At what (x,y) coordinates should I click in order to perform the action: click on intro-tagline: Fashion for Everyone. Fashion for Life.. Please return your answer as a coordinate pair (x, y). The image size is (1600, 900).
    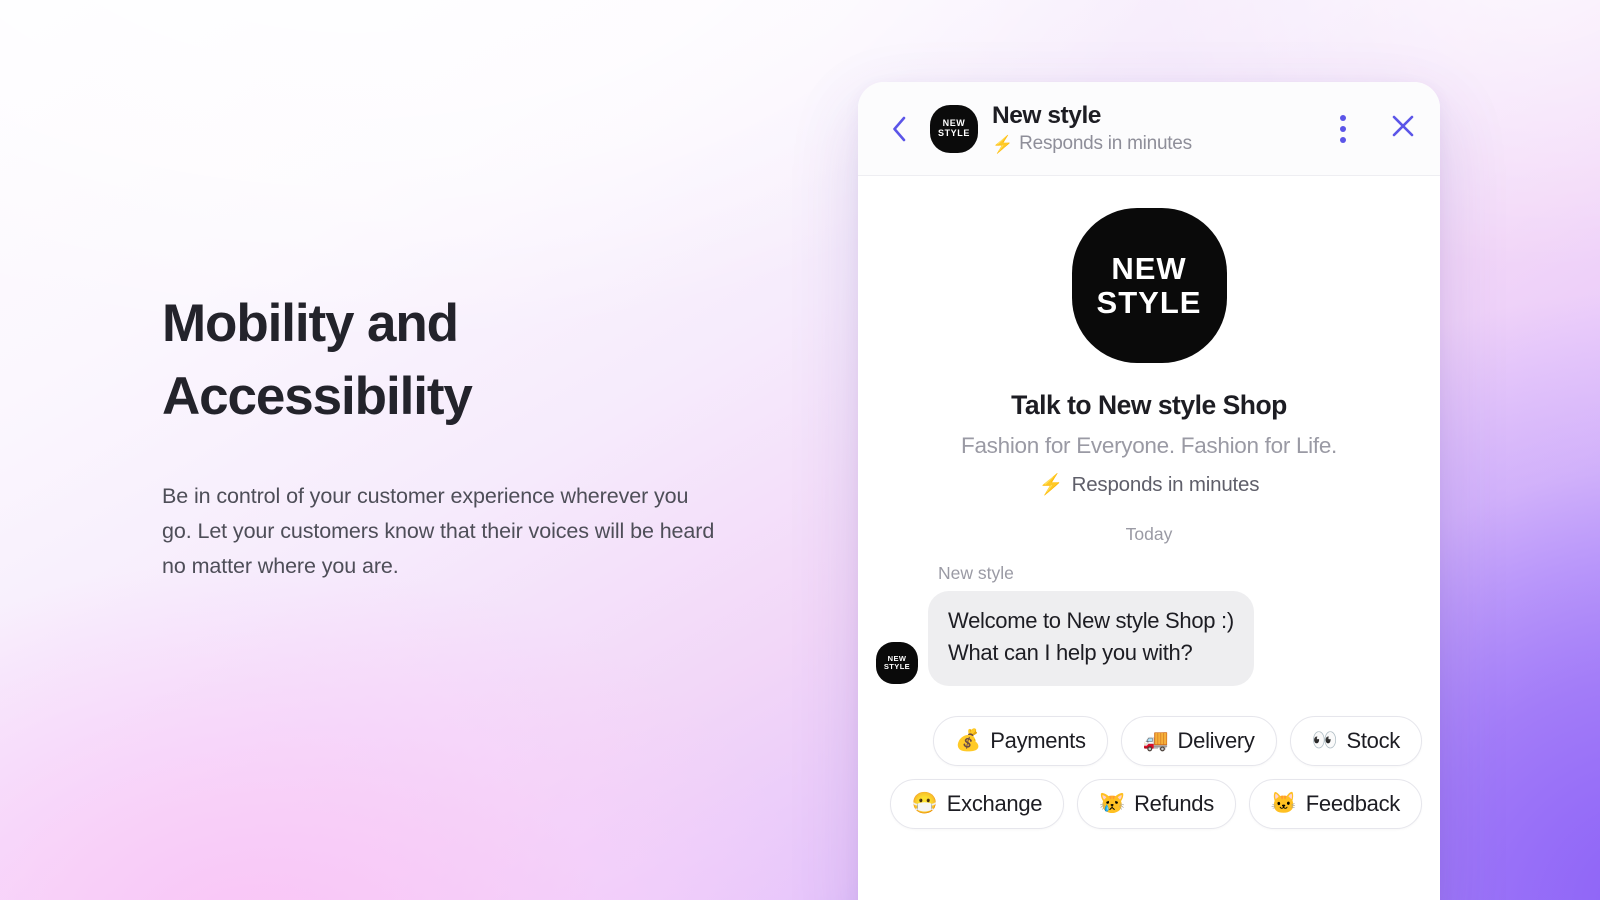
    Looking at the image, I should click on (1149, 445).